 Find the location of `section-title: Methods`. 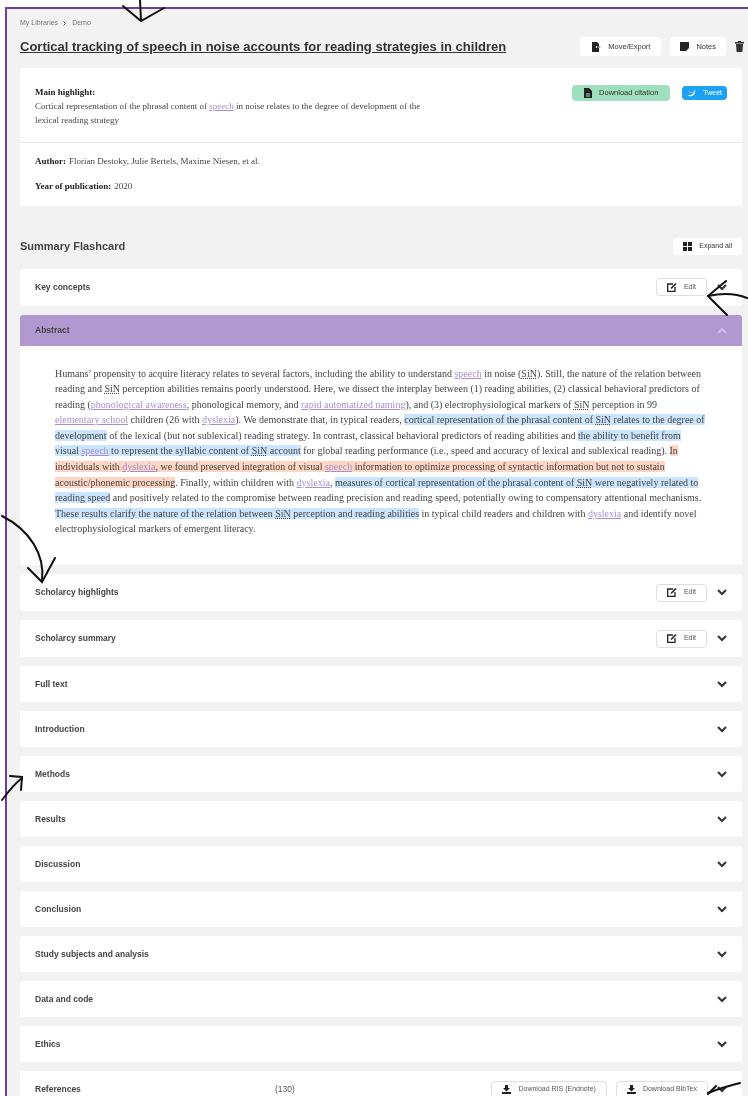

section-title: Methods is located at coordinates (376, 774).